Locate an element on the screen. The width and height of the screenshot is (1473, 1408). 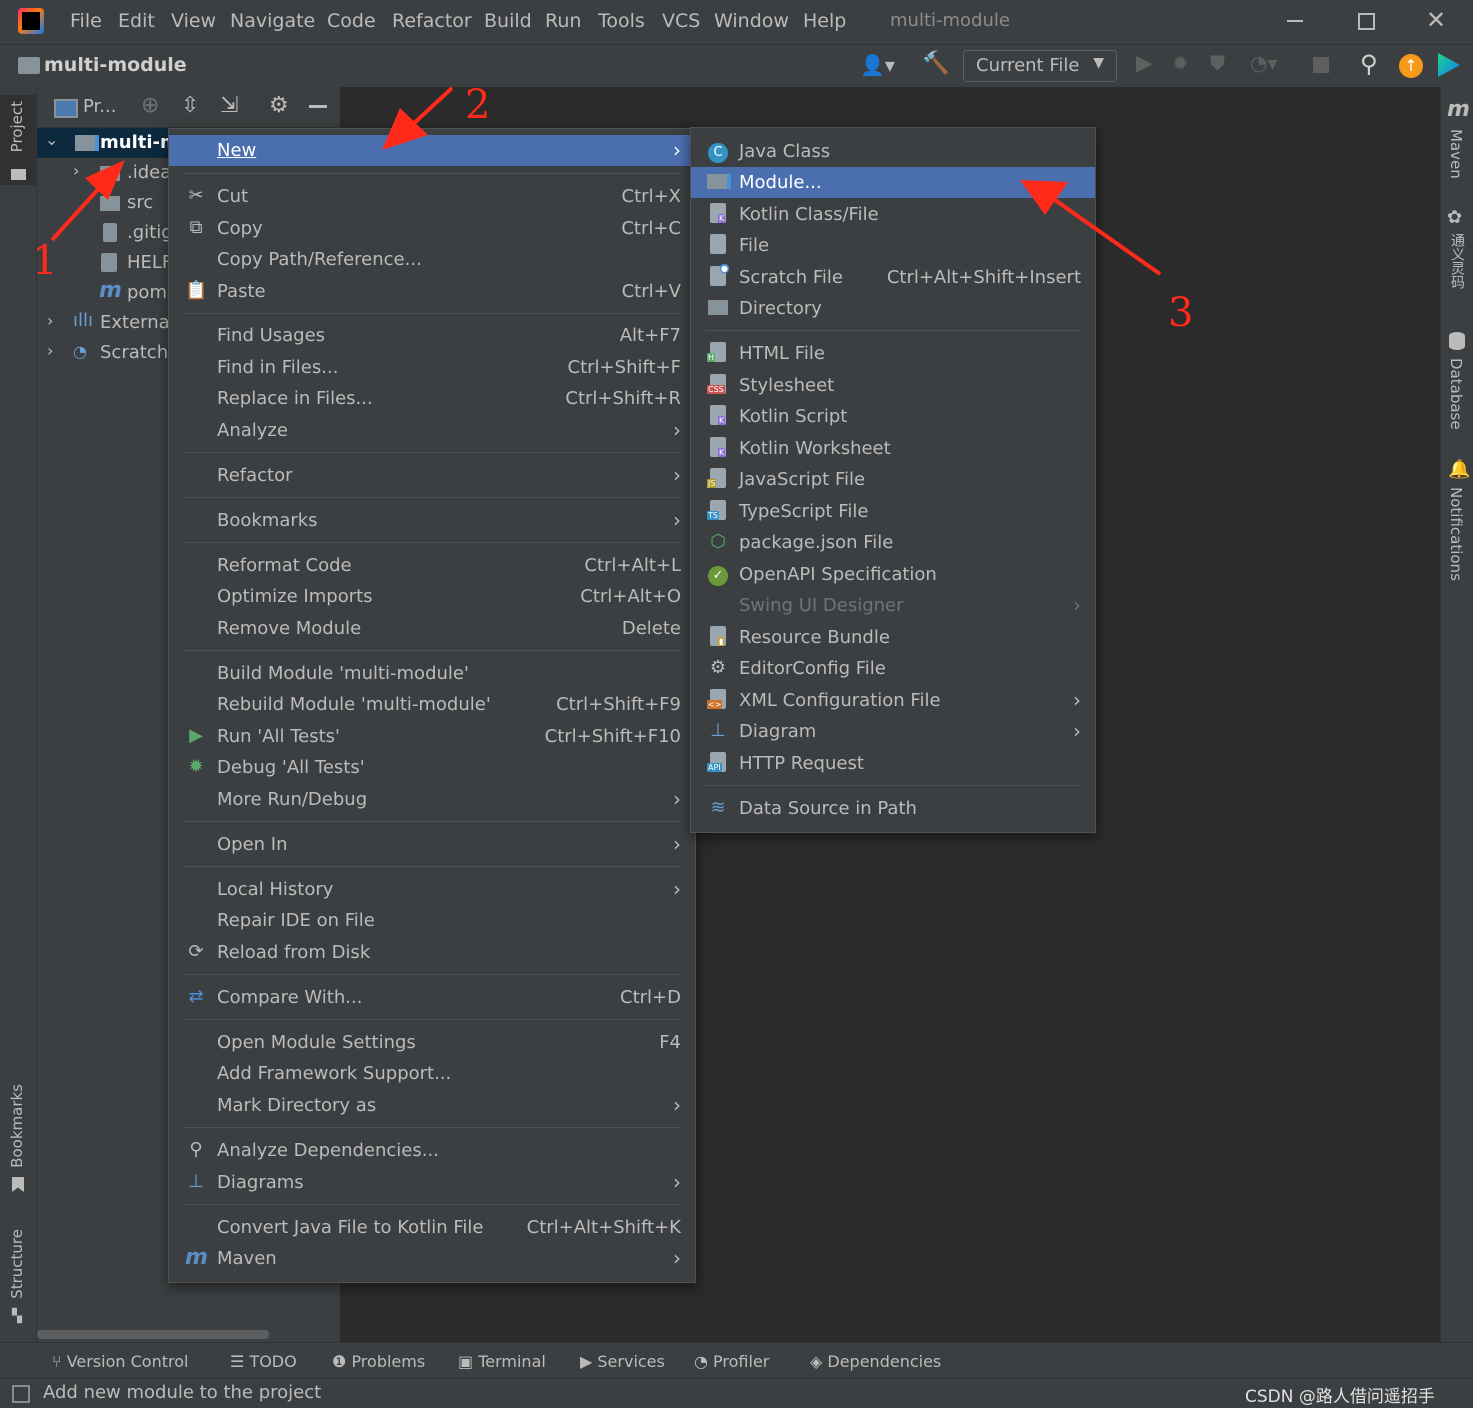
profiler-tab: ◔ Profiler is located at coordinates (731, 1361).